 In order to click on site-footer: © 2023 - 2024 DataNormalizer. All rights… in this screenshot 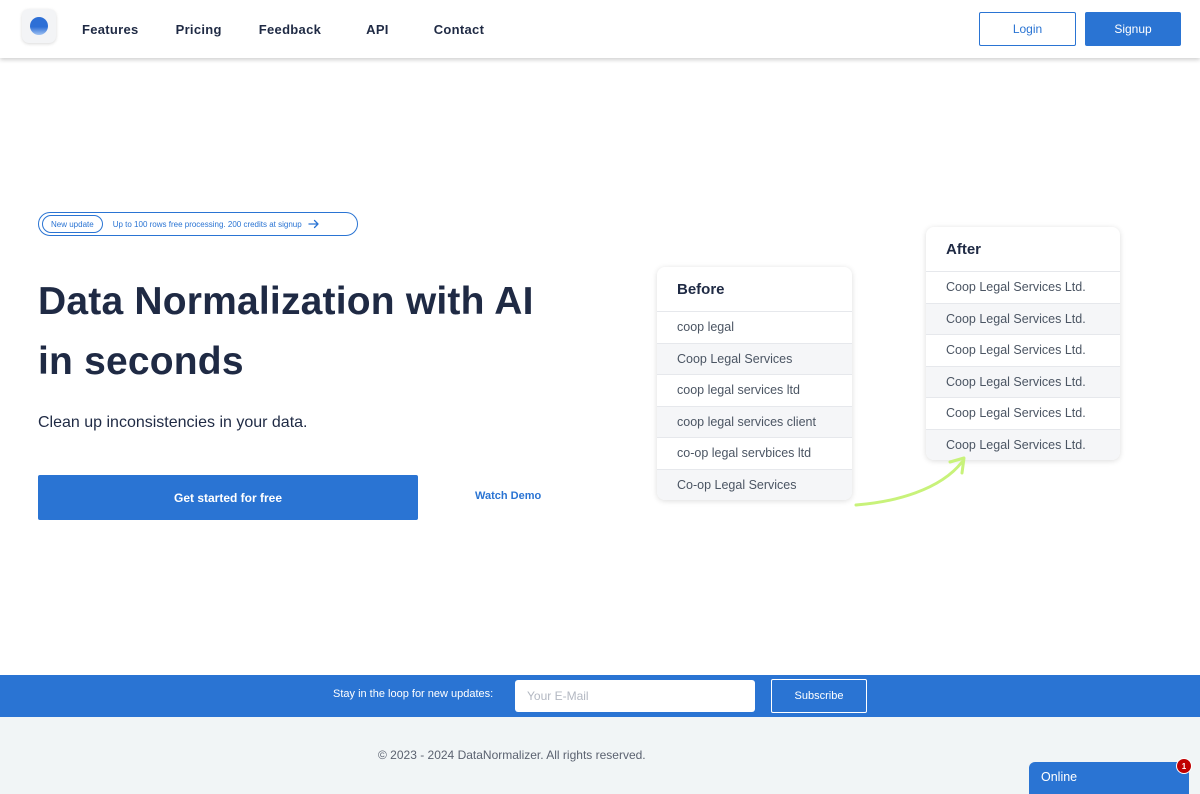, I will do `click(600, 755)`.